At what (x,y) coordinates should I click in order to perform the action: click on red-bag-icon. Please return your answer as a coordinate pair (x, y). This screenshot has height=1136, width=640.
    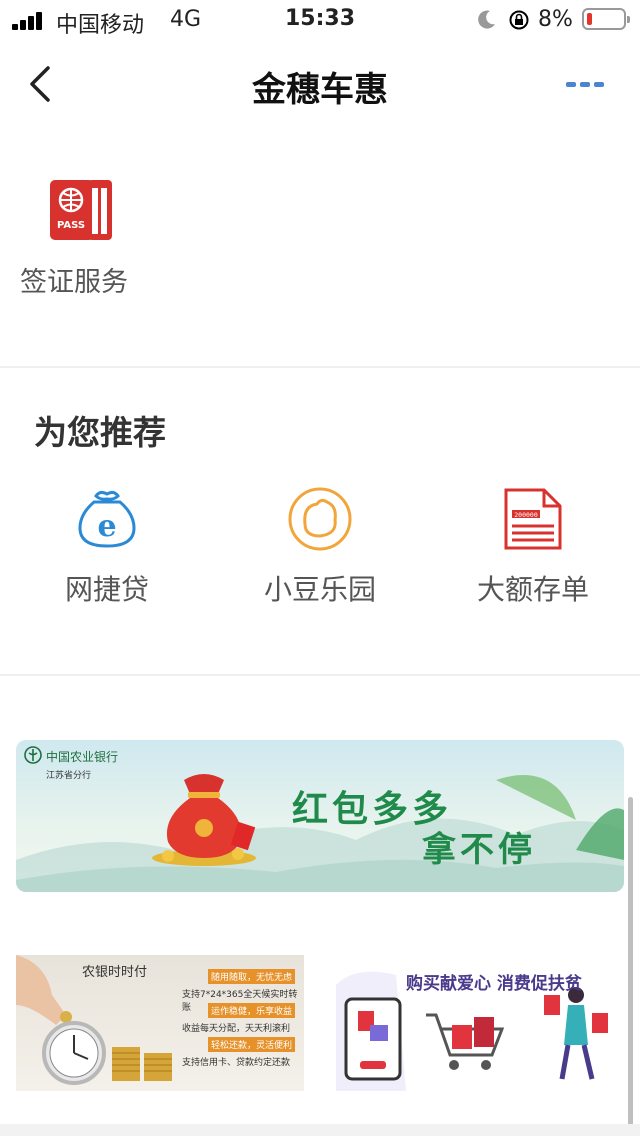
    Looking at the image, I should click on (204, 820).